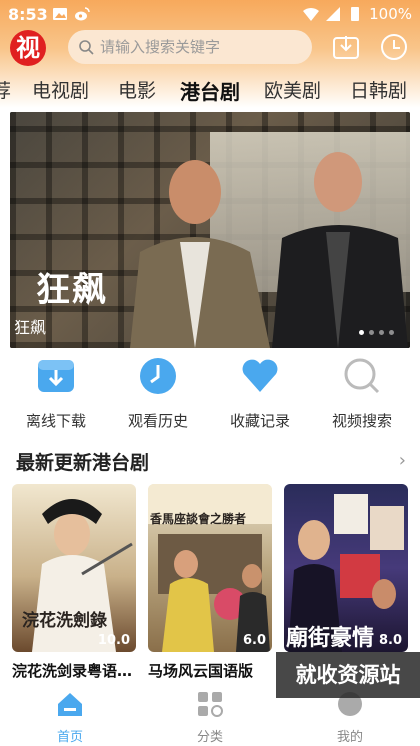 This screenshot has width=420, height=746. Describe the element at coordinates (390, 14) in the screenshot. I see `battery-percent: 100%` at that location.